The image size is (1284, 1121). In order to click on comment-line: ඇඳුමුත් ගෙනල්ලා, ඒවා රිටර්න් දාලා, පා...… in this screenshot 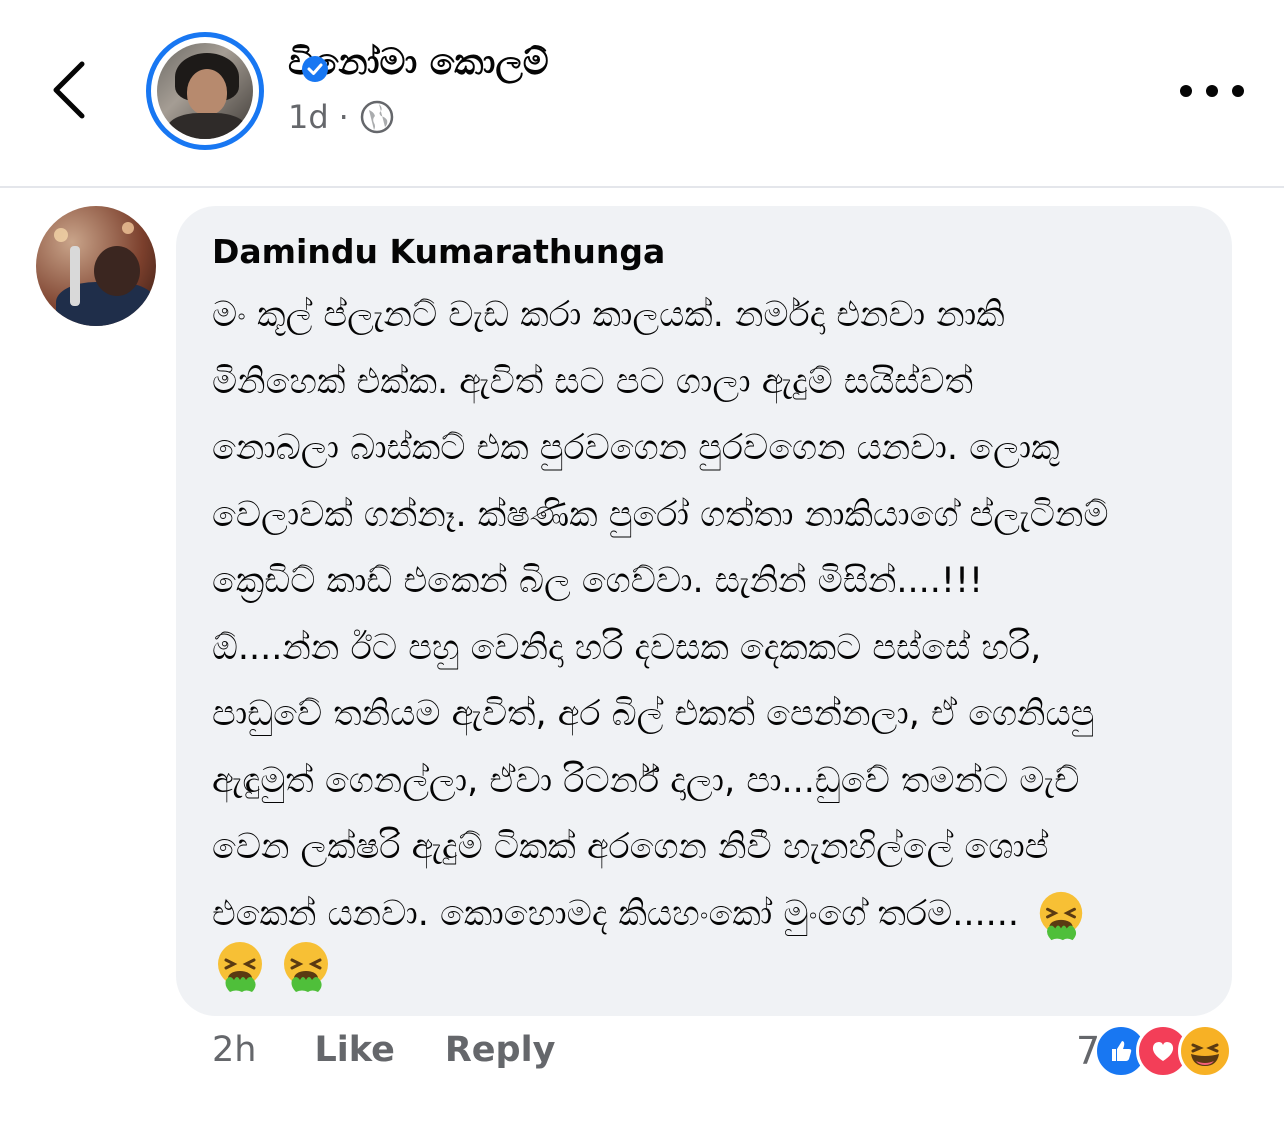, I will do `click(646, 780)`.